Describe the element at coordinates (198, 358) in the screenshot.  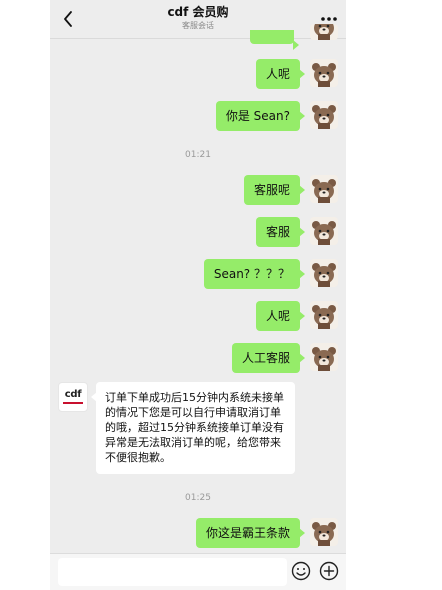
I see `message-row: 人工客服` at that location.